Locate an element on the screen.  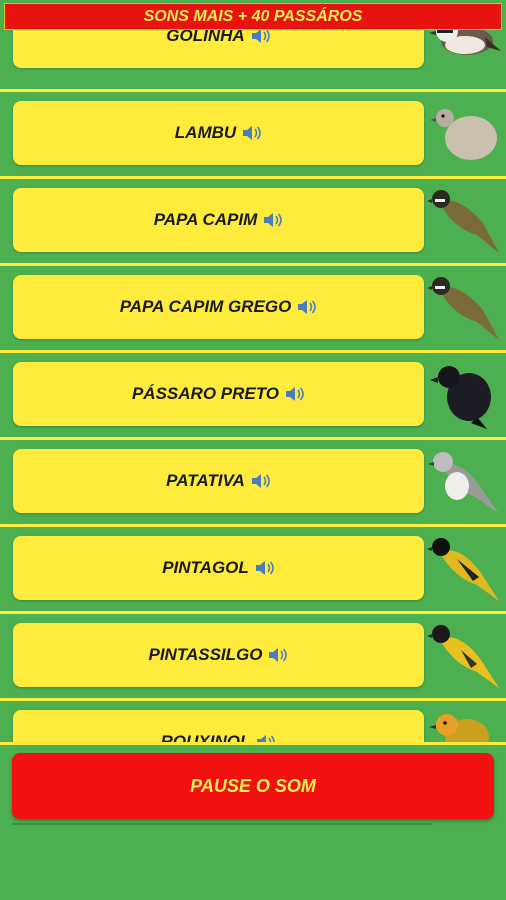
bird-label: ROUXINOL is located at coordinates (205, 737).